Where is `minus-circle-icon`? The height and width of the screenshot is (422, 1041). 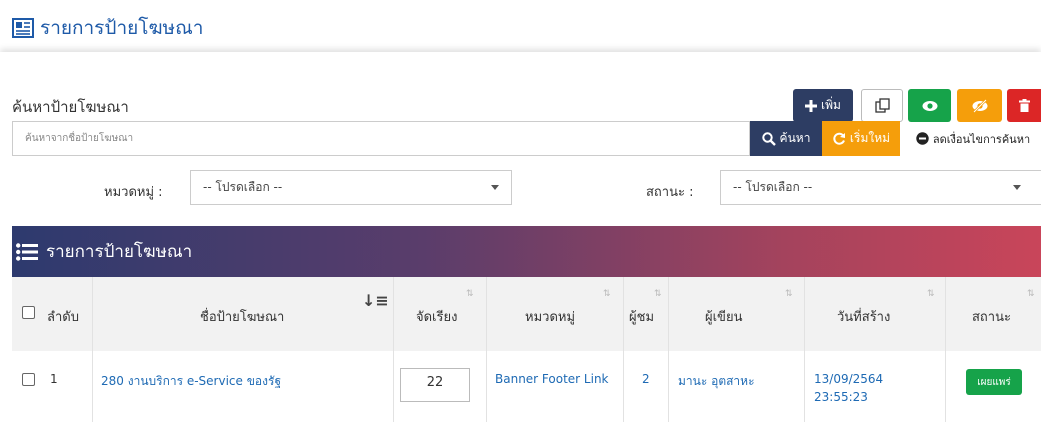 minus-circle-icon is located at coordinates (922, 138).